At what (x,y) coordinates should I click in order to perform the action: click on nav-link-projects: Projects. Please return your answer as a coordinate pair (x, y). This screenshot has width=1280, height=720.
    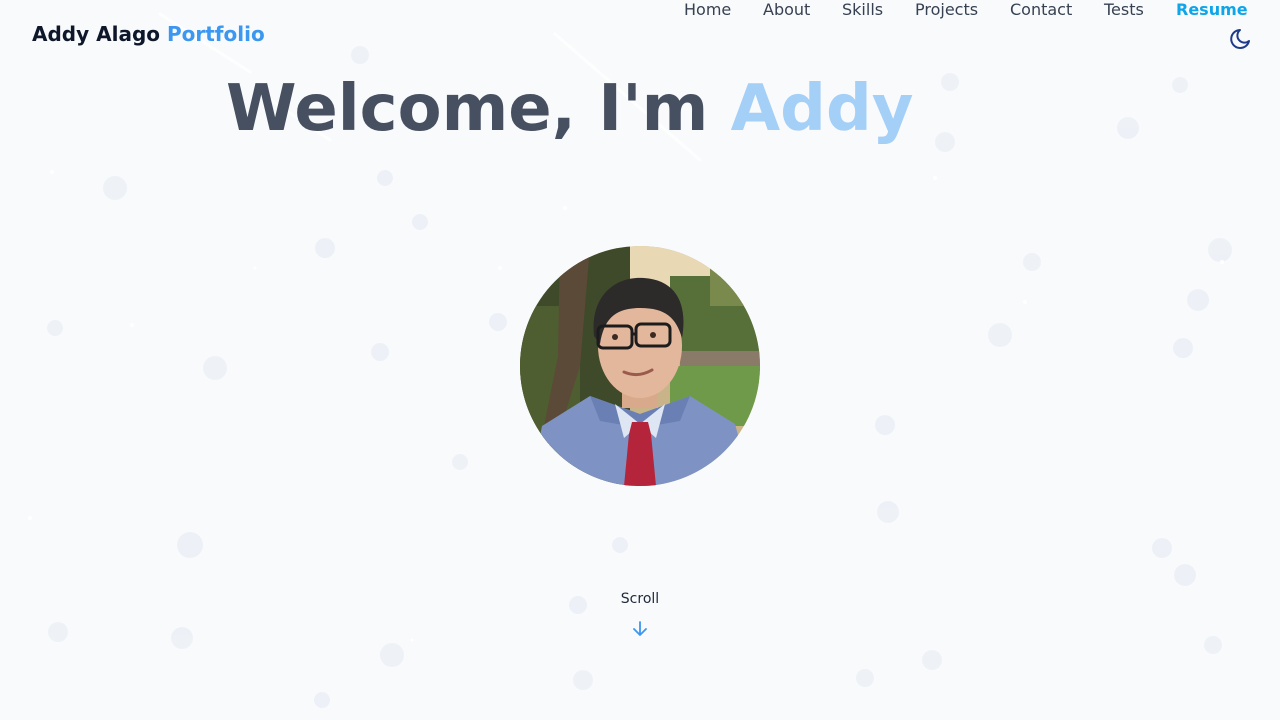
    Looking at the image, I should click on (946, 9).